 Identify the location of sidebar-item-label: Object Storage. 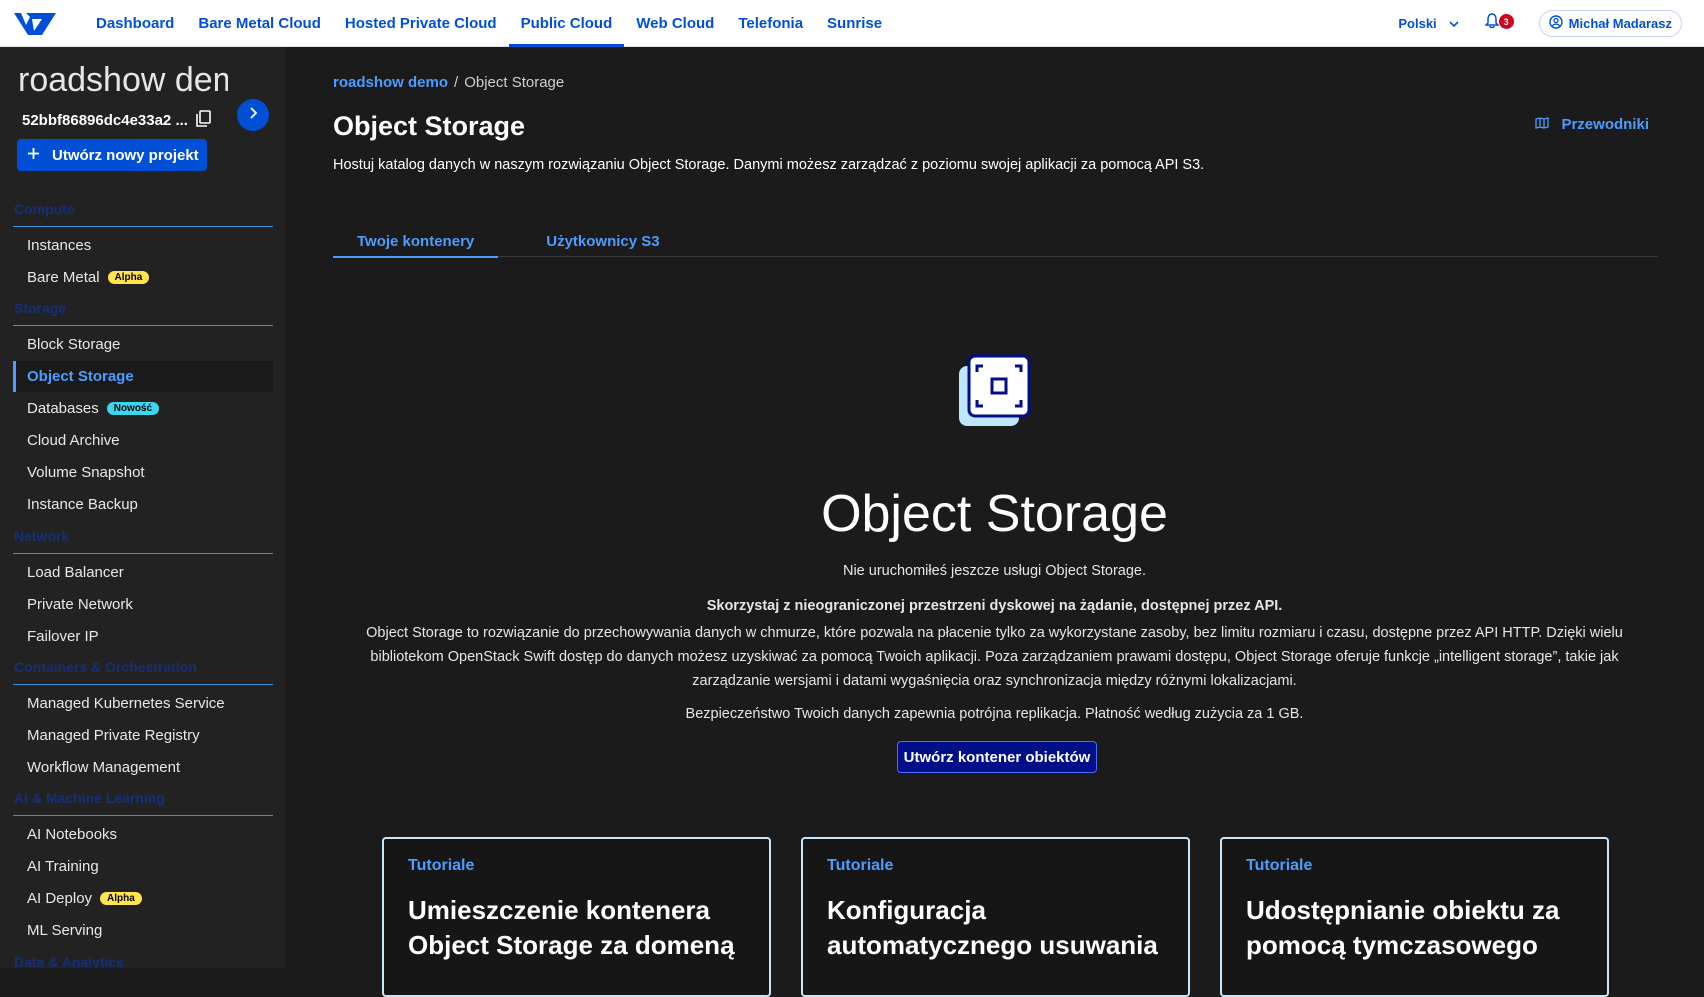
(80, 376).